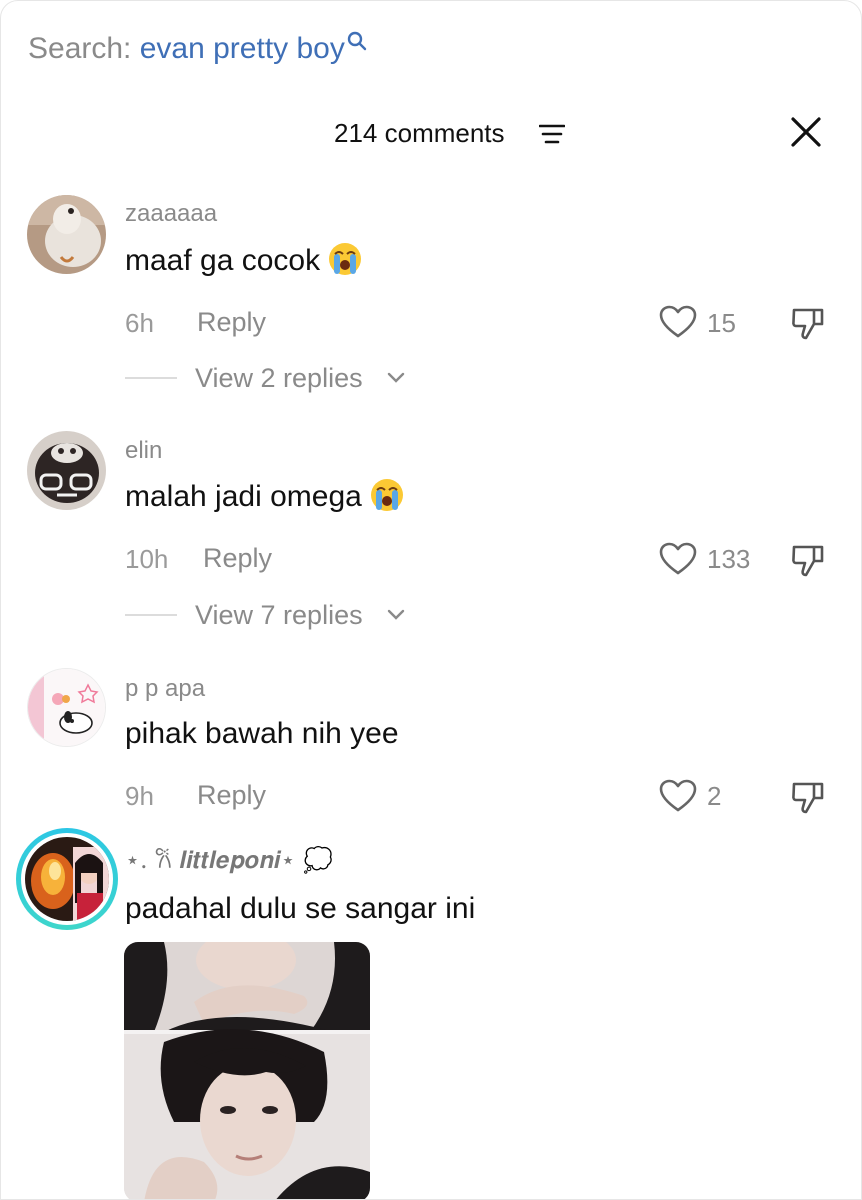 The image size is (862, 1200). What do you see at coordinates (229, 860) in the screenshot?
I see `comment-username: ⋆. 𐙚 𝒍𝒊𝒕𝒕𝒍𝒆𝒑𝒐𝒏𝒊⋆ 💭` at bounding box center [229, 860].